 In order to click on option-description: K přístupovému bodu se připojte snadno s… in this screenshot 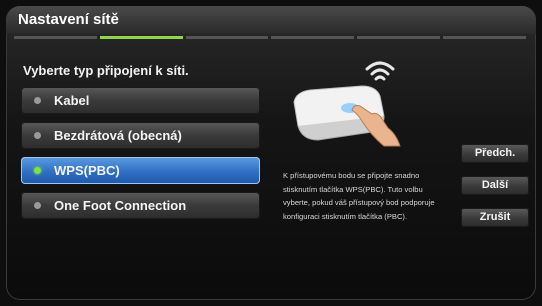, I will do `click(359, 196)`.